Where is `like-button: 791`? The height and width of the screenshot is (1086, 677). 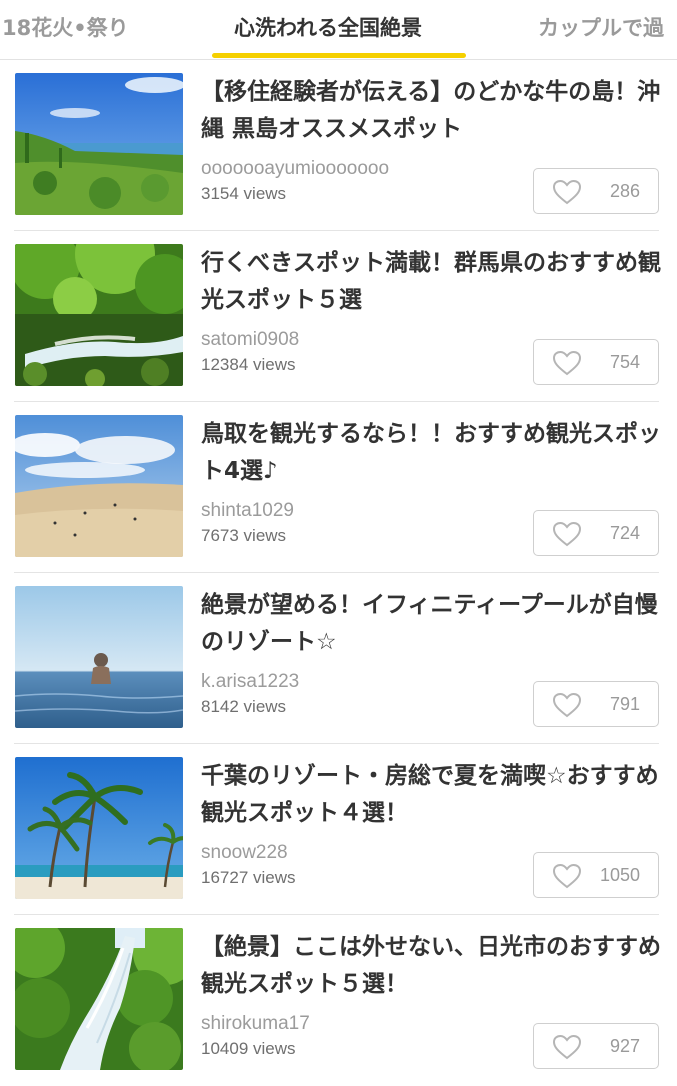
like-button: 791 is located at coordinates (596, 704).